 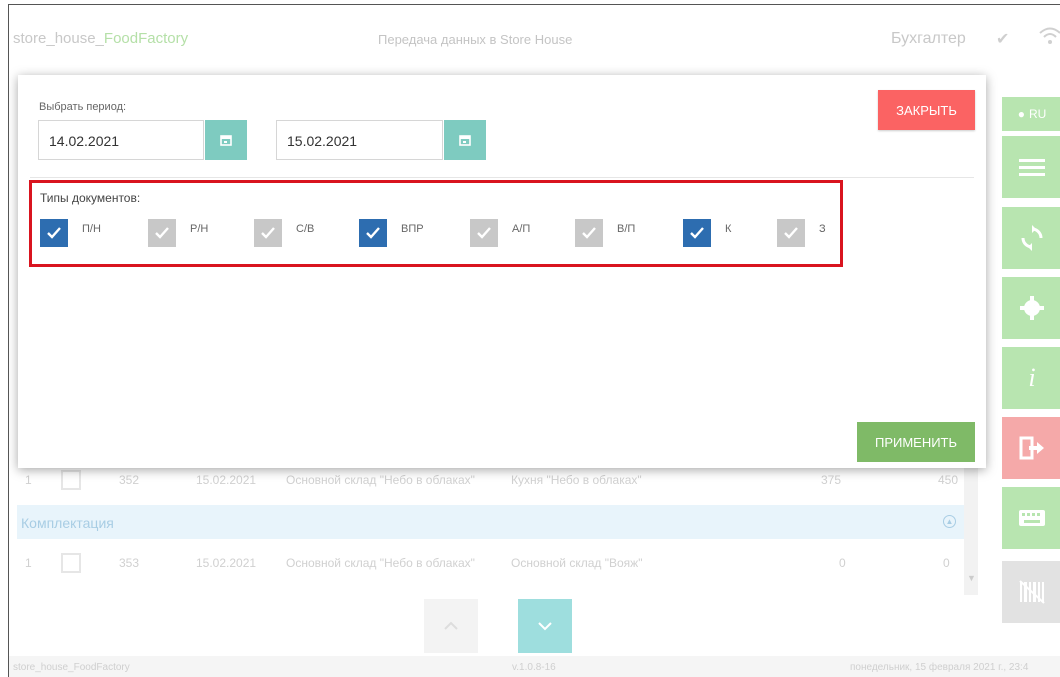 What do you see at coordinates (926, 110) in the screenshot?
I see `close-button: ЗАКРЫТЬ` at bounding box center [926, 110].